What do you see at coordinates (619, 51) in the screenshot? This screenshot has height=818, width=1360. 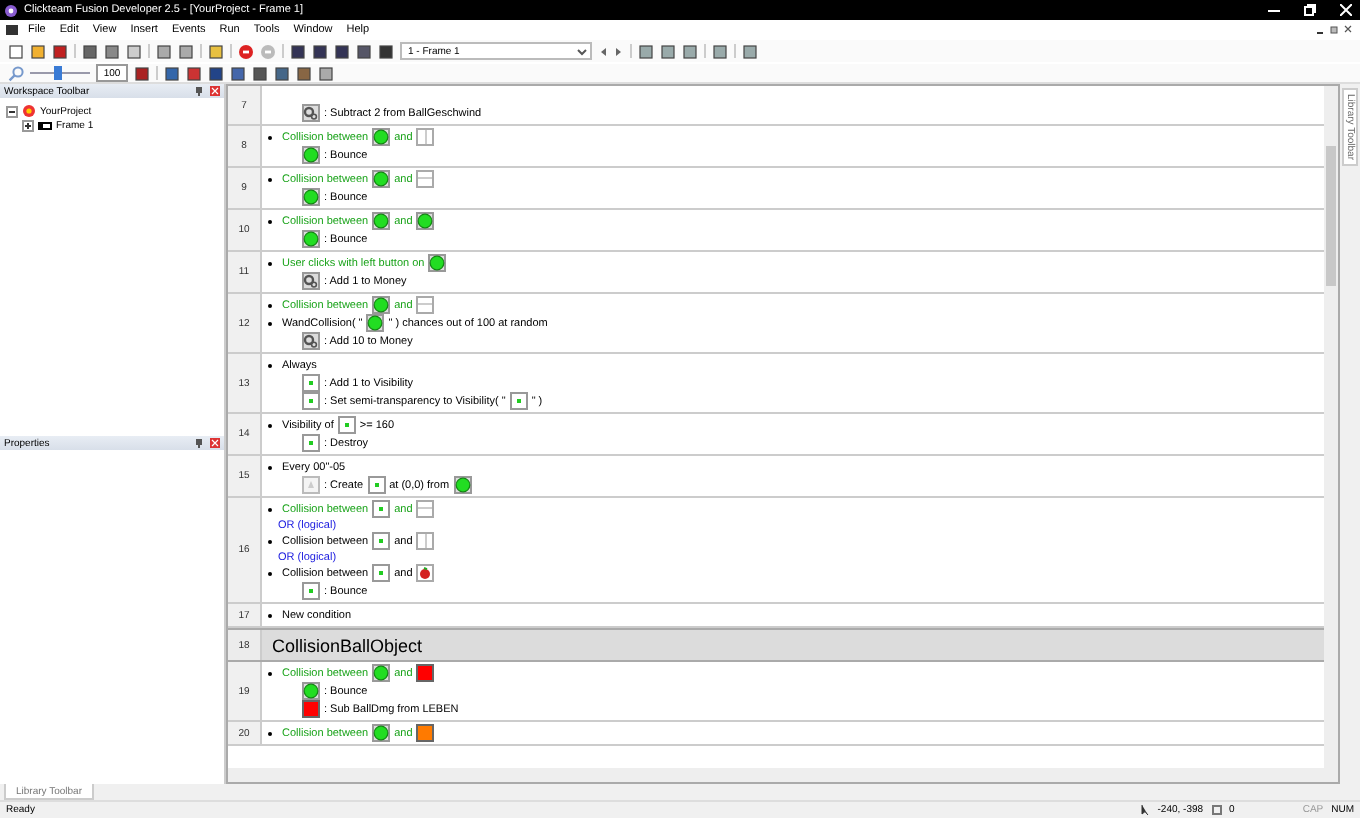 I see `next-icon` at bounding box center [619, 51].